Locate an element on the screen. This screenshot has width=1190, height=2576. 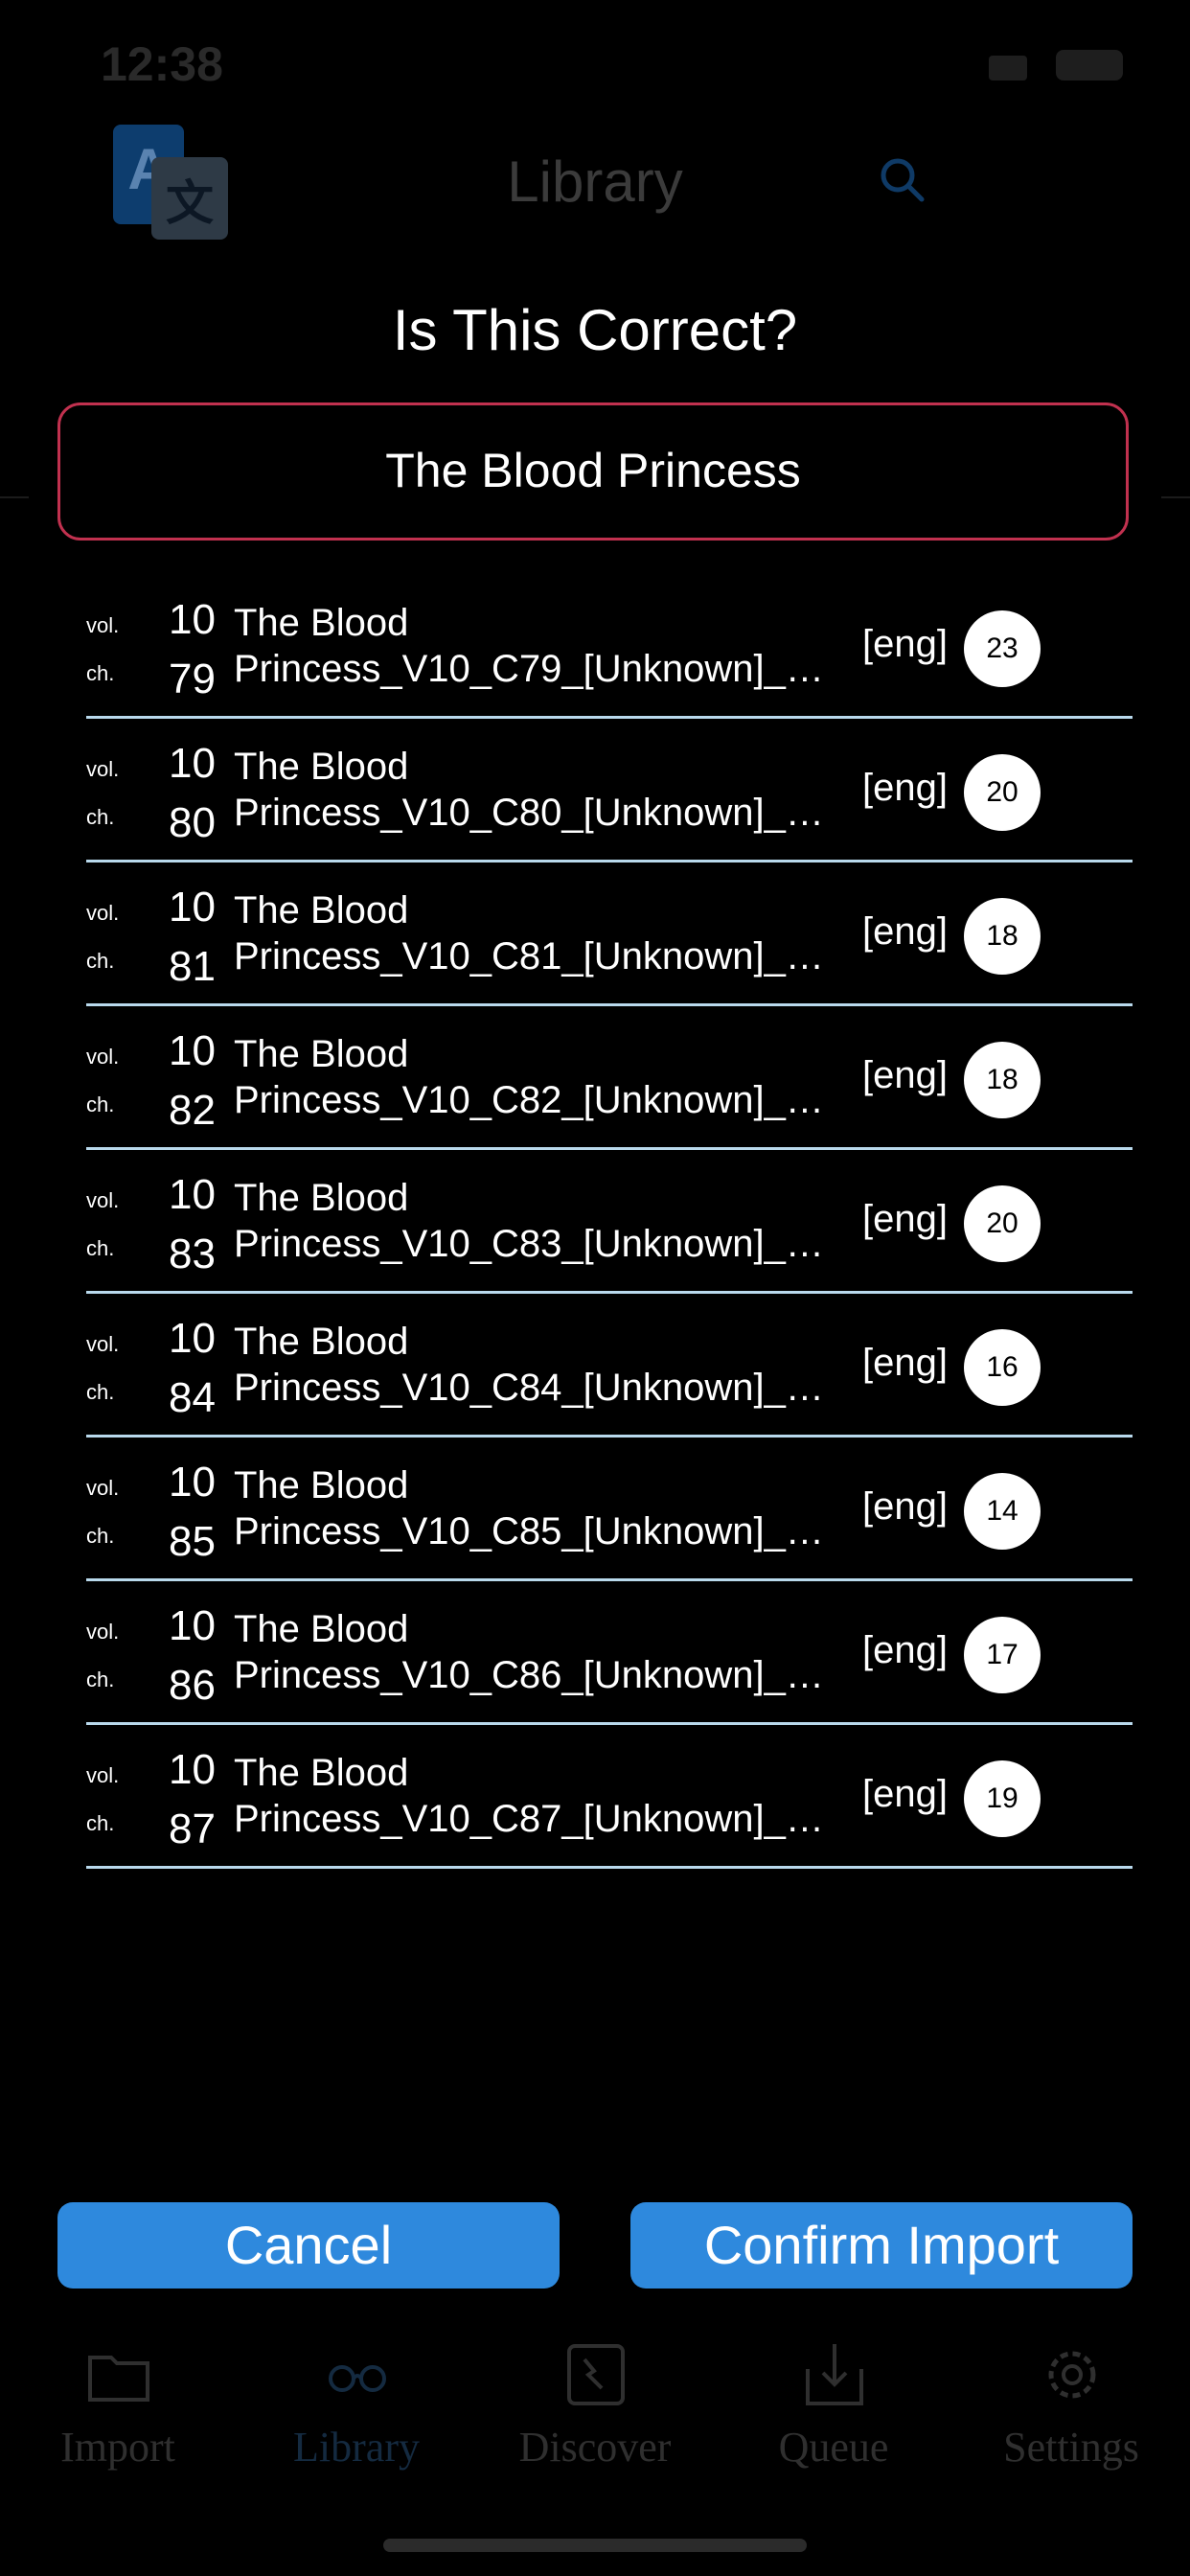
signal-icon is located at coordinates (1008, 68).